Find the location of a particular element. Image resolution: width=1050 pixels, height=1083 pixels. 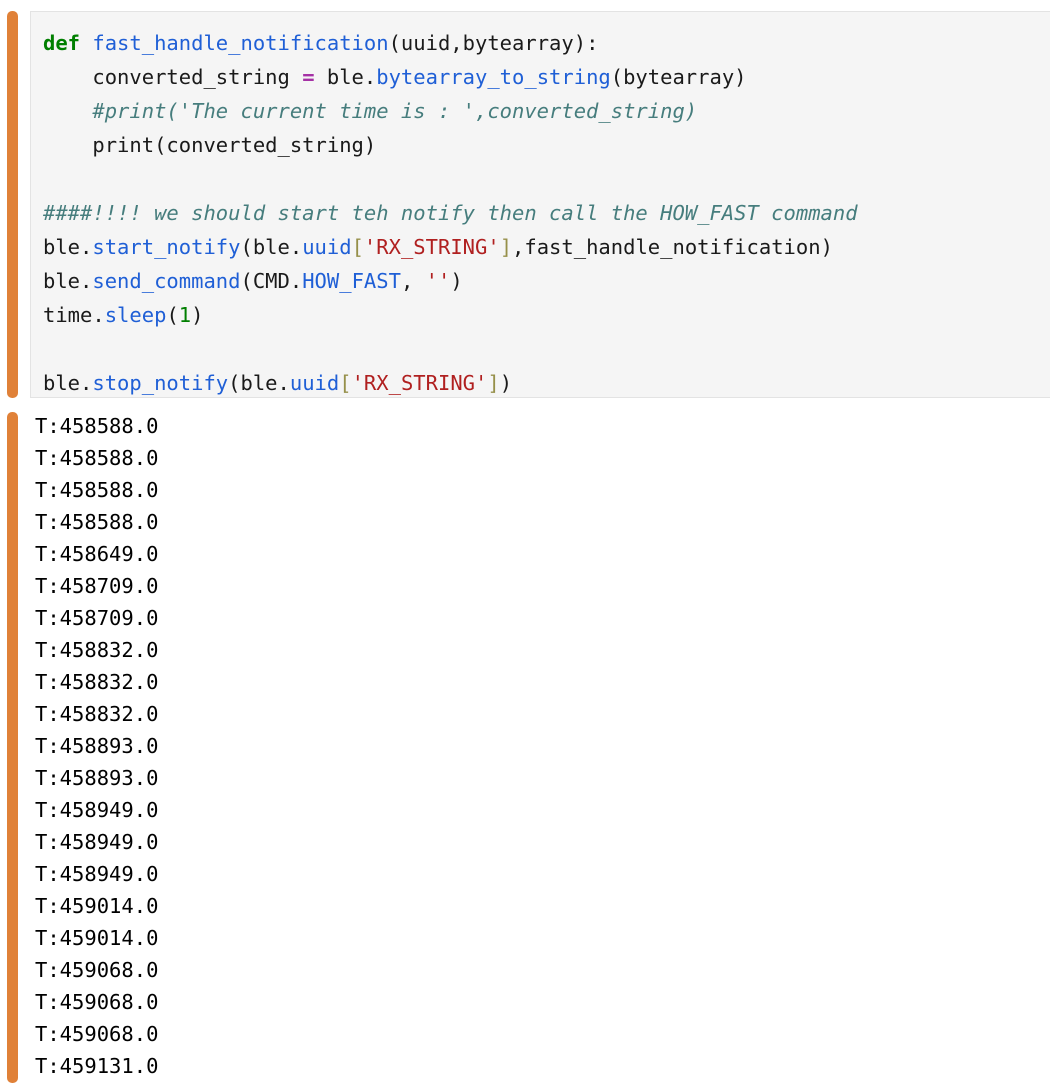

output-line: T:459131.0 is located at coordinates (97, 1066).